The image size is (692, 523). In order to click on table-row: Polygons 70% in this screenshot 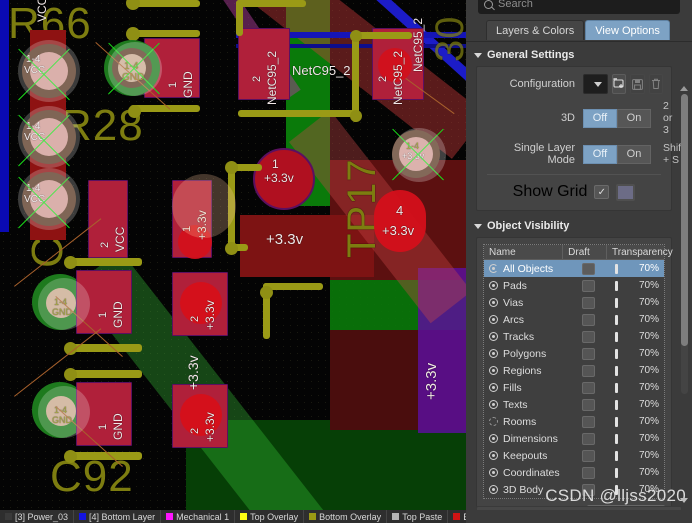, I will do `click(574, 353)`.